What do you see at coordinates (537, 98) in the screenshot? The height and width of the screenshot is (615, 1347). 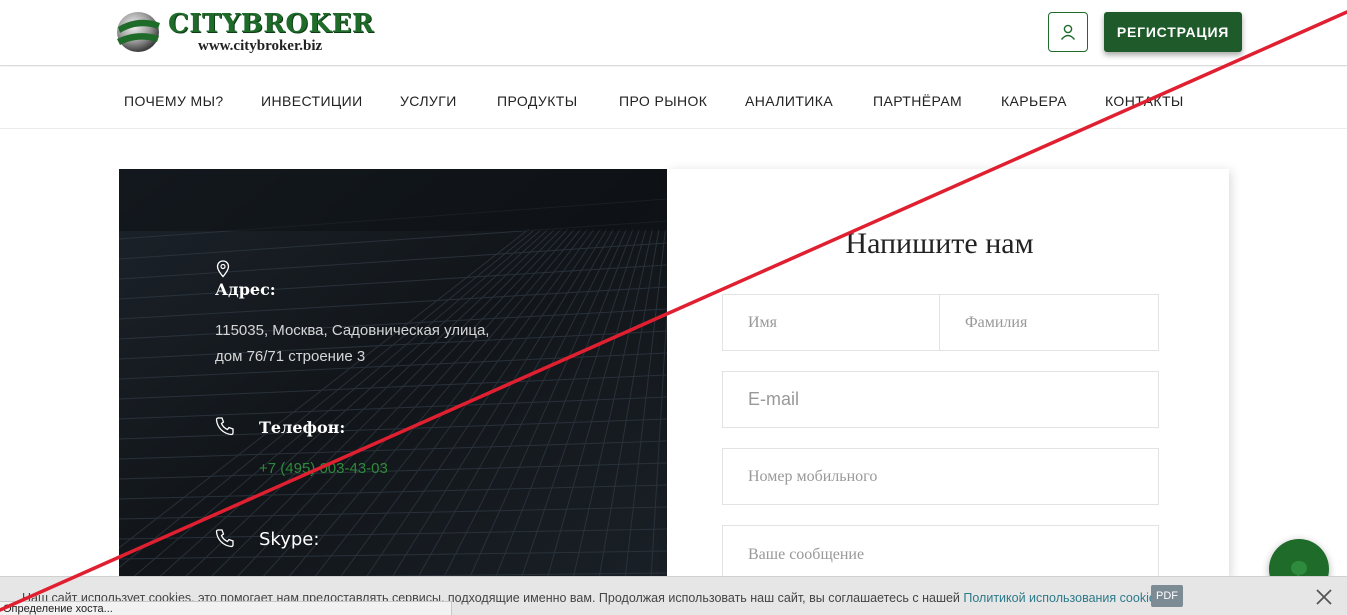 I see `nav-item-products: ПРОДУКТЫ` at bounding box center [537, 98].